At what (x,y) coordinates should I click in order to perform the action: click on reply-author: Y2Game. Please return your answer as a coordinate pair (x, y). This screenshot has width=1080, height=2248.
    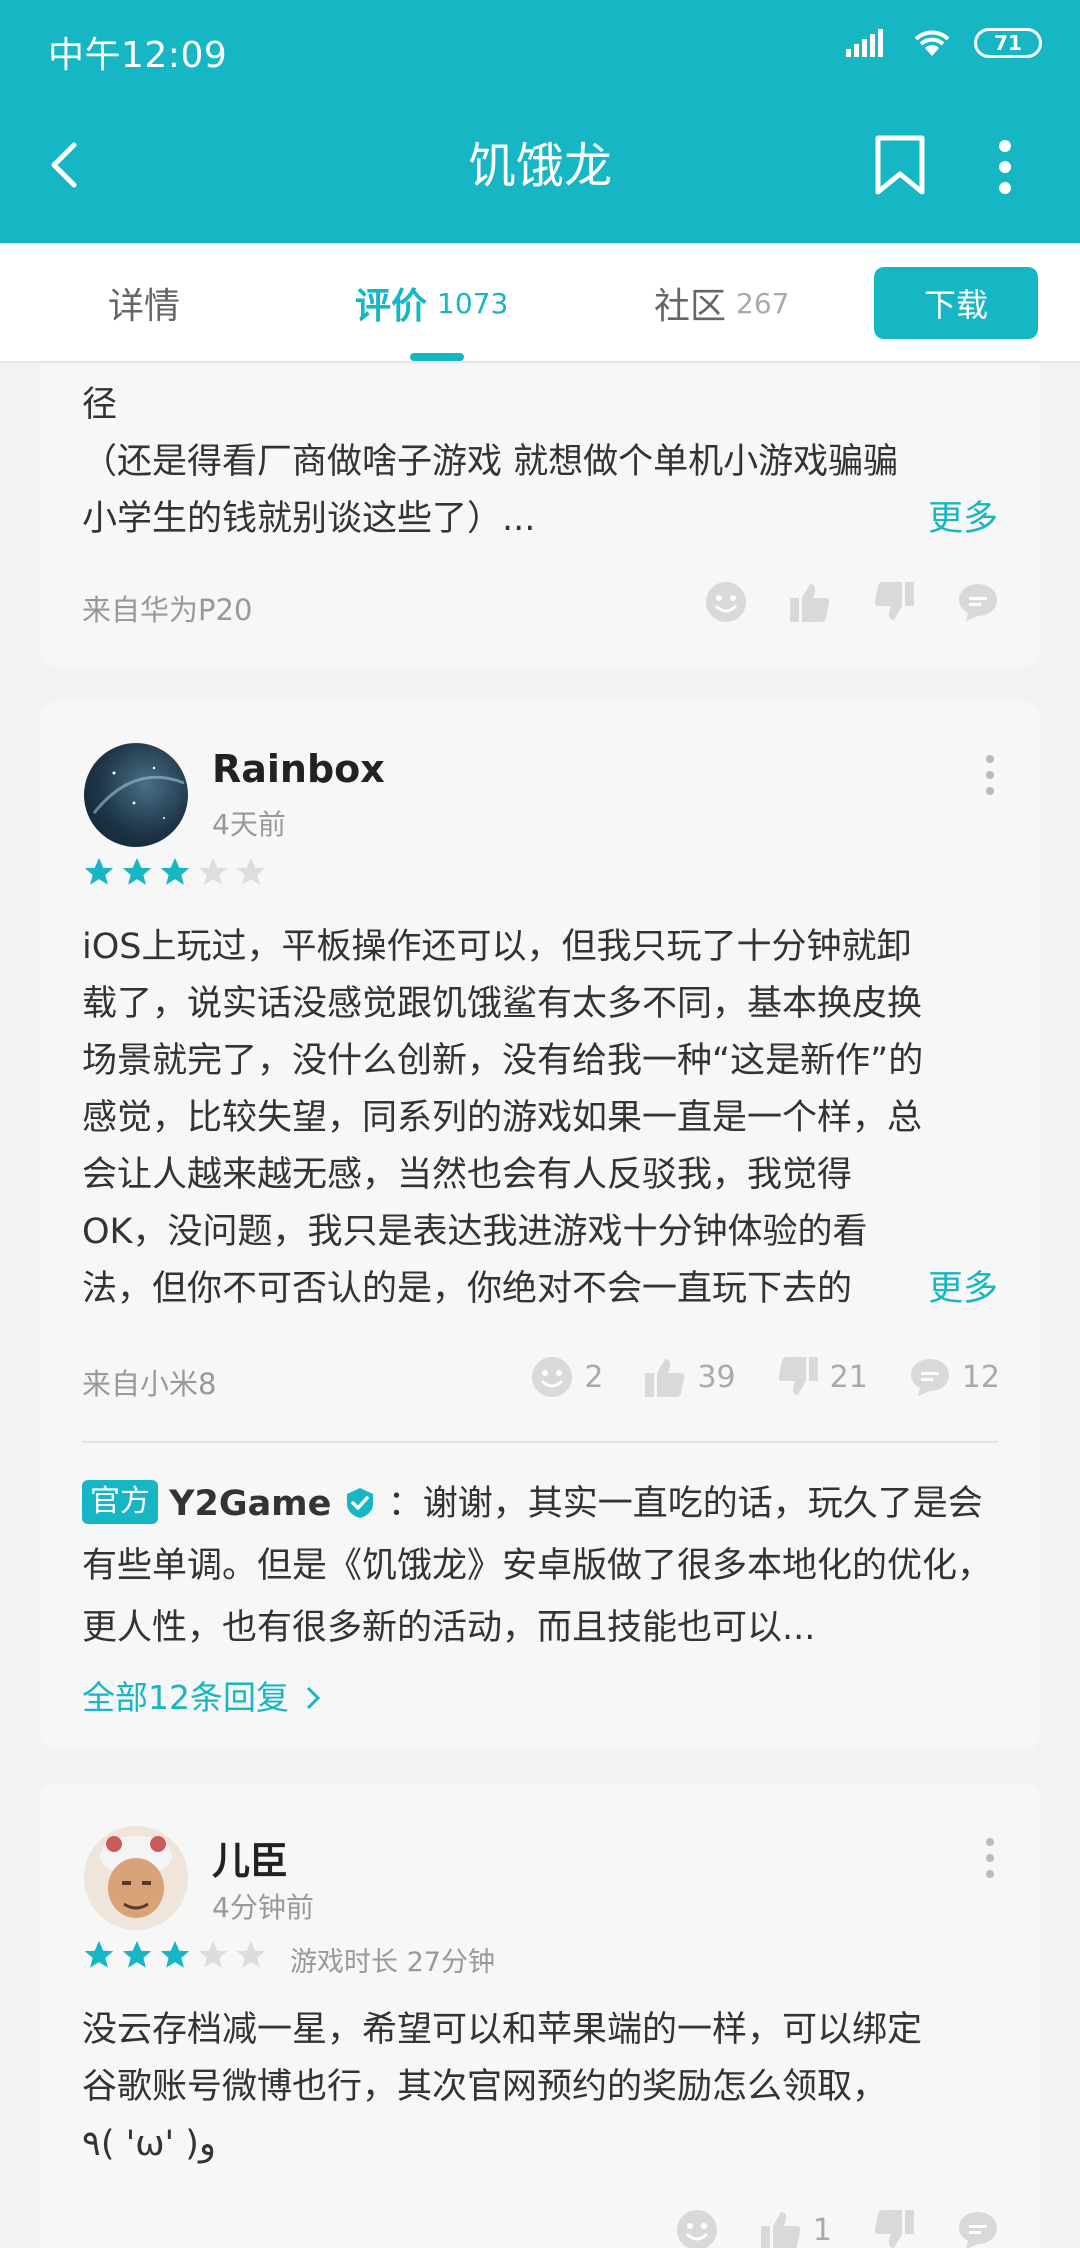
    Looking at the image, I should click on (250, 1504).